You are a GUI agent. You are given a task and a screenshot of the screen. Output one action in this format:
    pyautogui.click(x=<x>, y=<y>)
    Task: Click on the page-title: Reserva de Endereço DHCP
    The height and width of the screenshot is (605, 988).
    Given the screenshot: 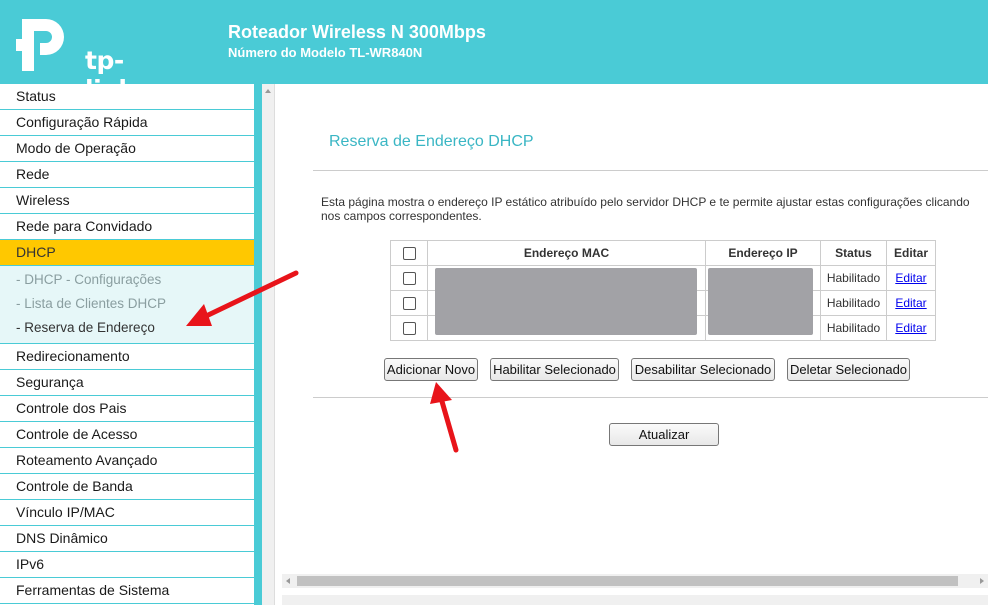 What is the action you would take?
    pyautogui.click(x=431, y=141)
    